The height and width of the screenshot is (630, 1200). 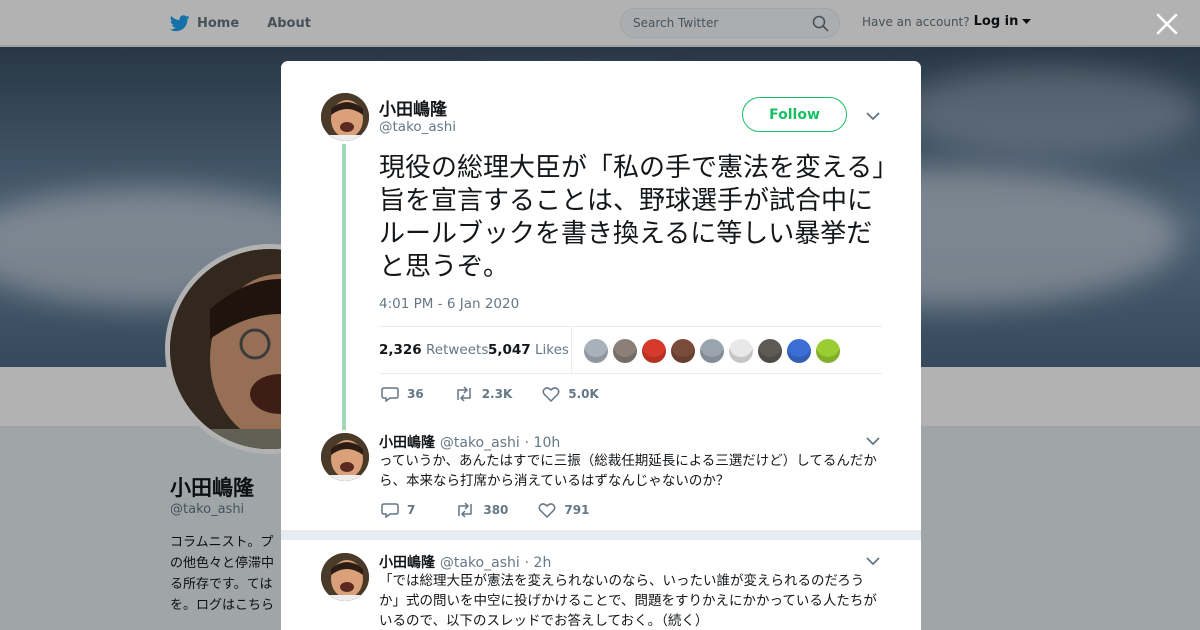 What do you see at coordinates (481, 510) in the screenshot?
I see `retweet-action: 380` at bounding box center [481, 510].